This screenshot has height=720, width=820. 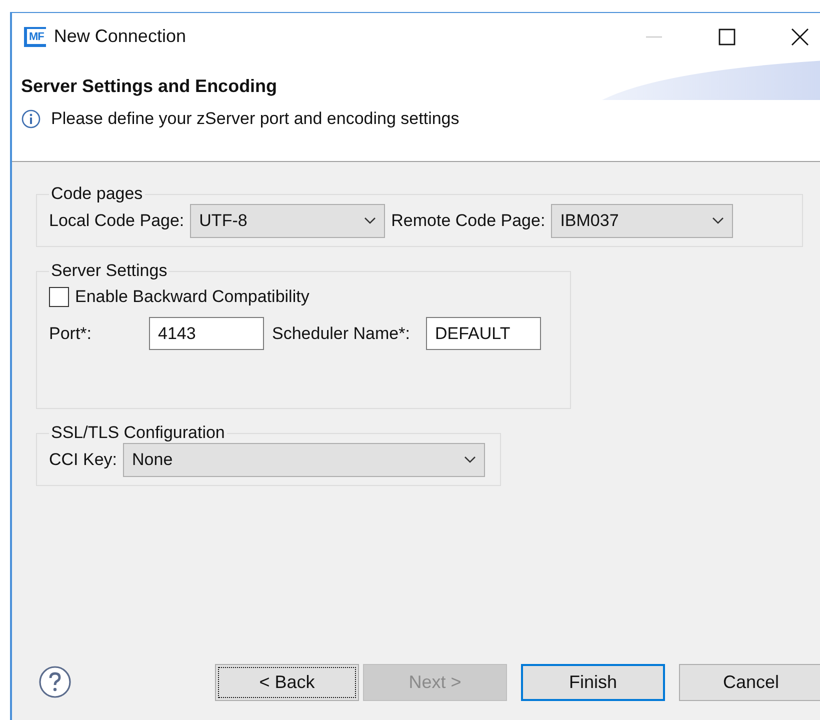 I want to click on dropdown: UTF-8, so click(x=288, y=221).